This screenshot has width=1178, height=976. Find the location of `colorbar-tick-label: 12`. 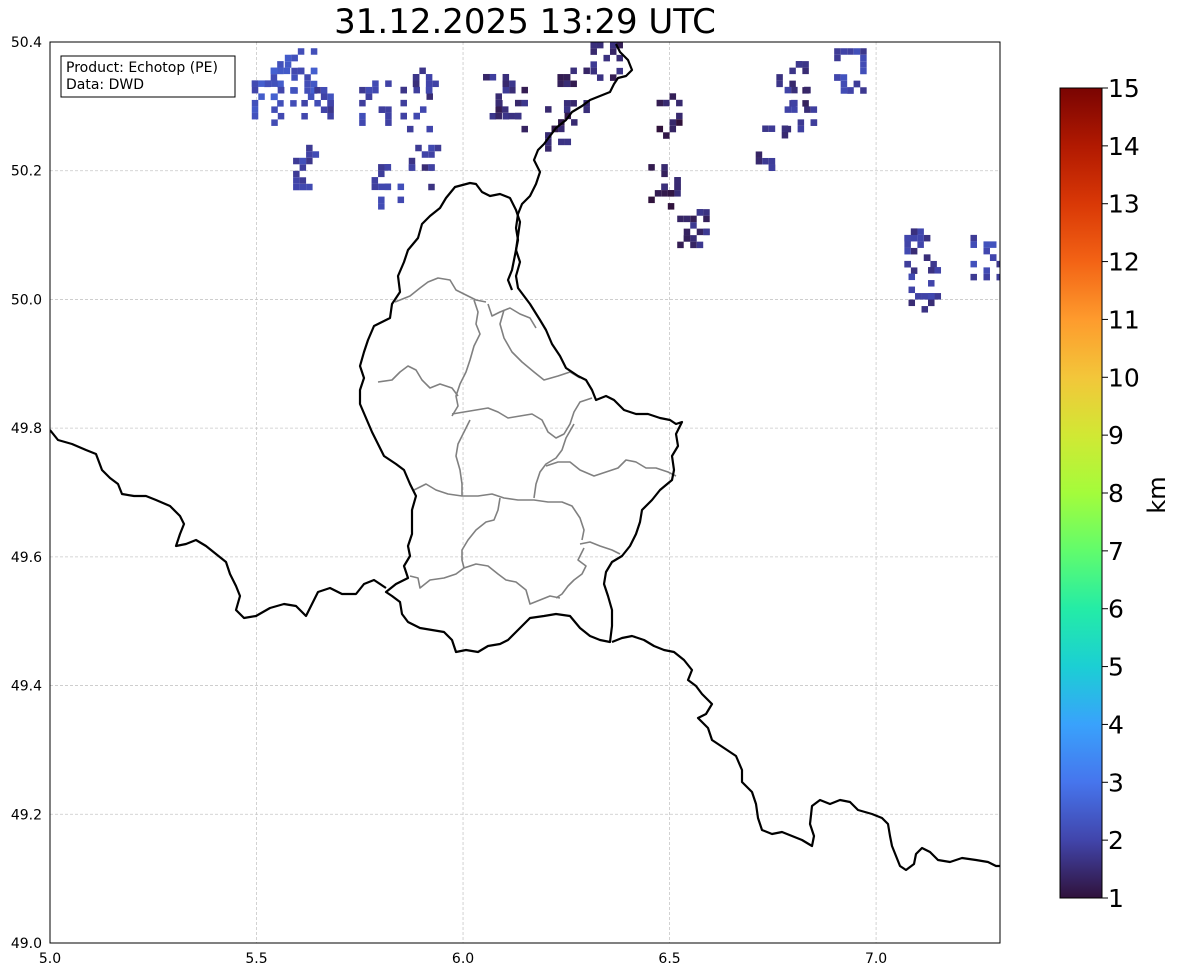

colorbar-tick-label: 12 is located at coordinates (1124, 262).